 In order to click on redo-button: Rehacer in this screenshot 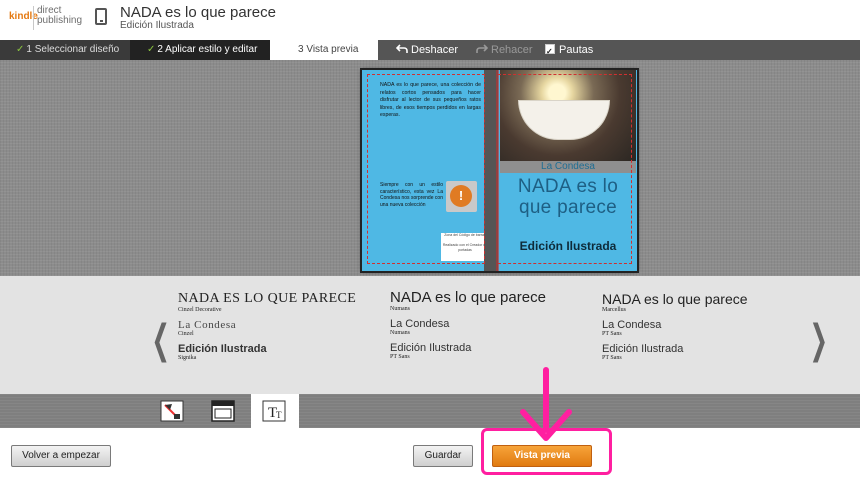, I will do `click(504, 50)`.